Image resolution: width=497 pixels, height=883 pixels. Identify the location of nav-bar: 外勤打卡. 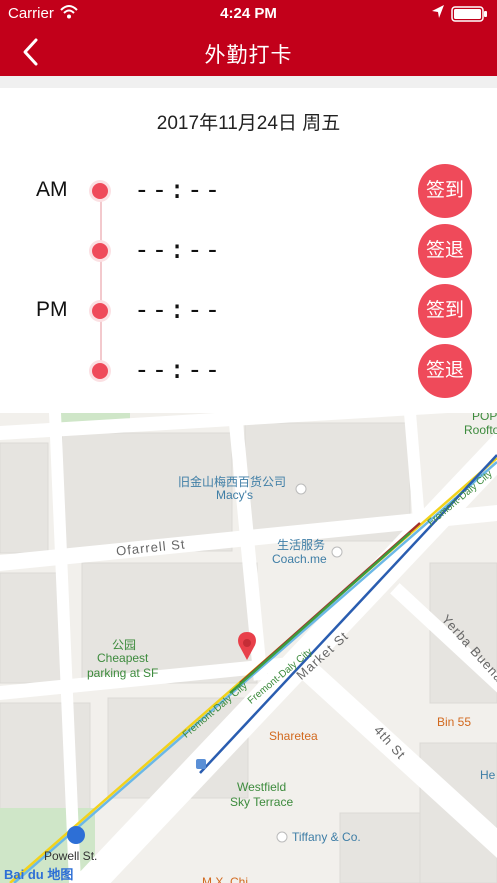
(248, 52).